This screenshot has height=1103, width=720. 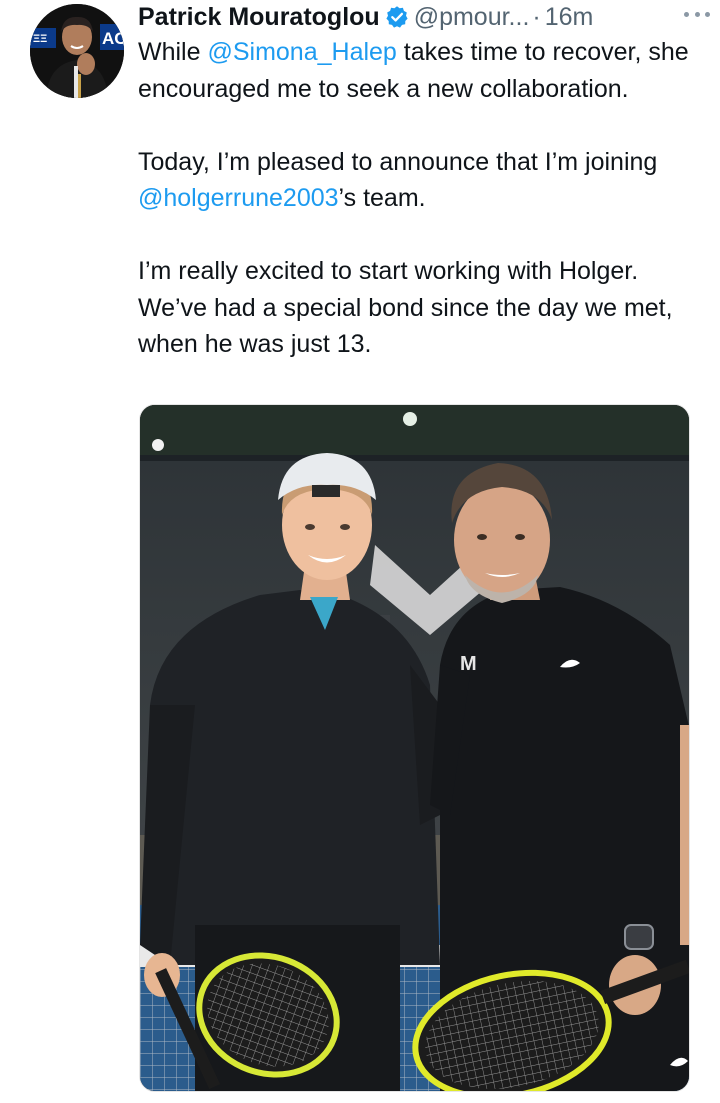 I want to click on timestamp: 16m, so click(x=569, y=17).